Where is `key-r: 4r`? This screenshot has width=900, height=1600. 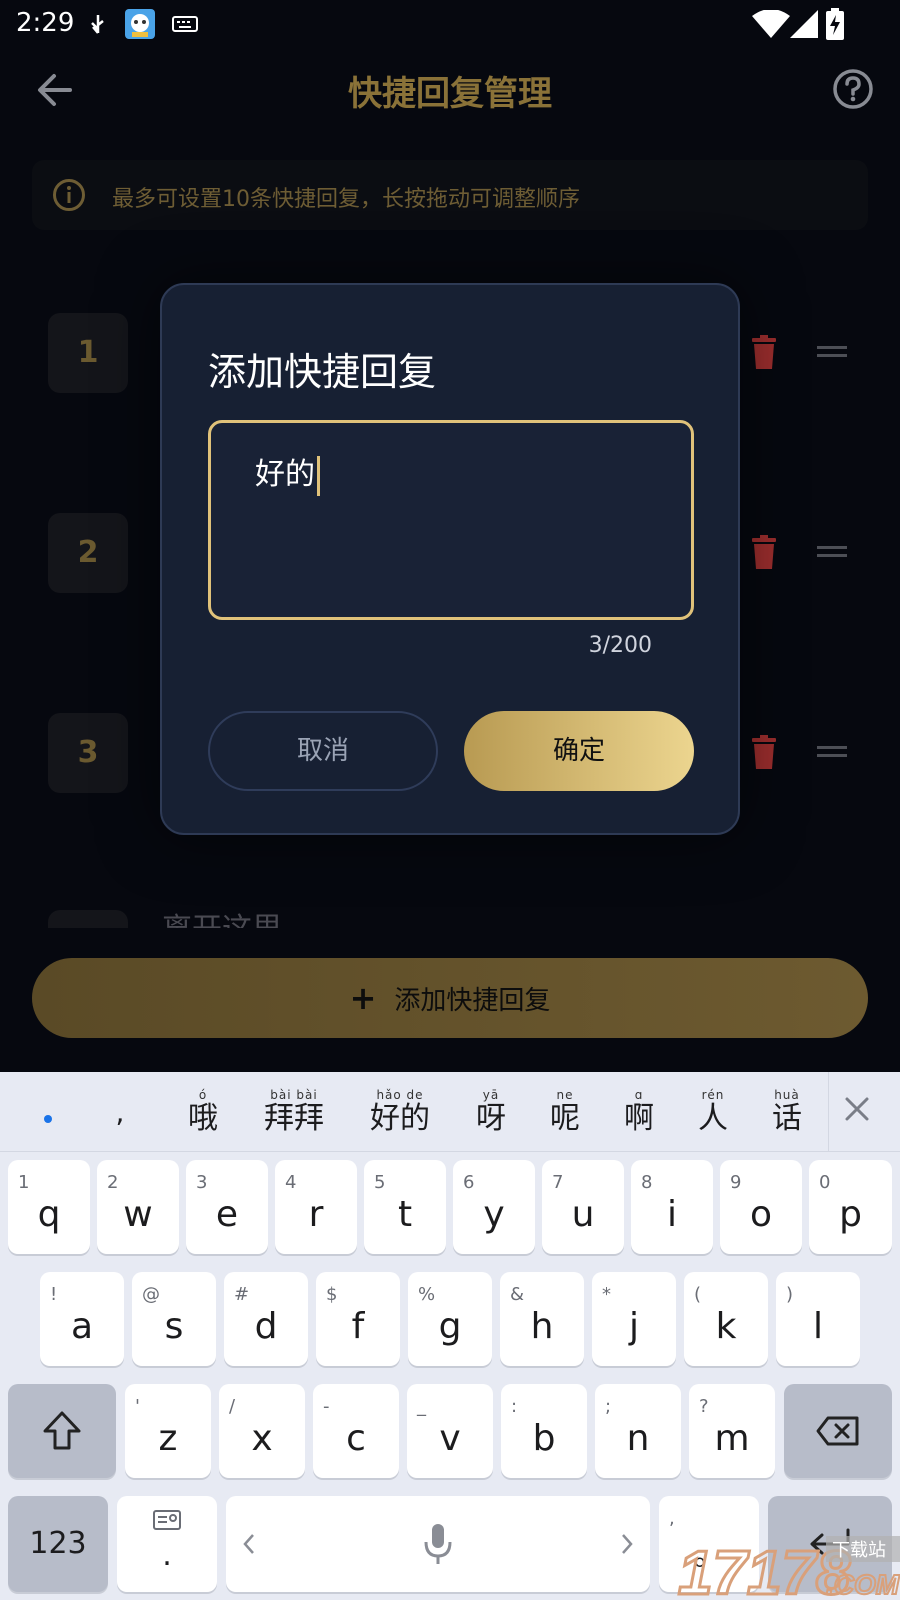 key-r: 4r is located at coordinates (316, 1207).